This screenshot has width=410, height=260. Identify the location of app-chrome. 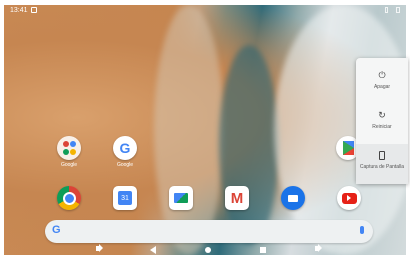
(69, 198).